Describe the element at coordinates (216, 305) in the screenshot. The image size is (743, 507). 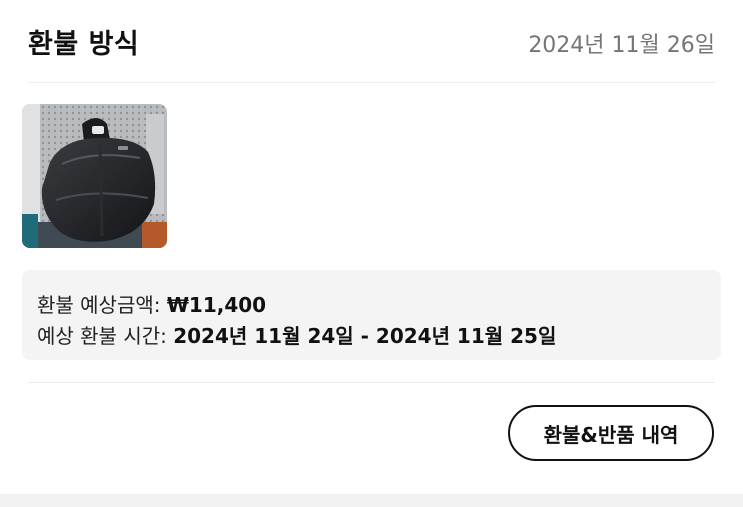
I see `refund-amount-value: ₩11,400` at that location.